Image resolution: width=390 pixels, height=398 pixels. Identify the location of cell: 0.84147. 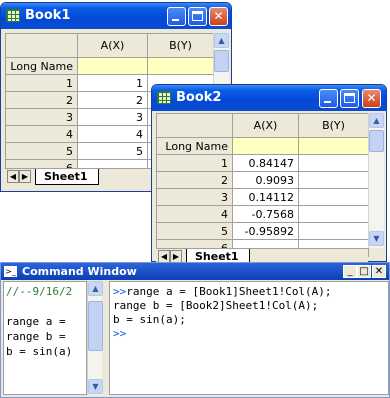
(265, 163).